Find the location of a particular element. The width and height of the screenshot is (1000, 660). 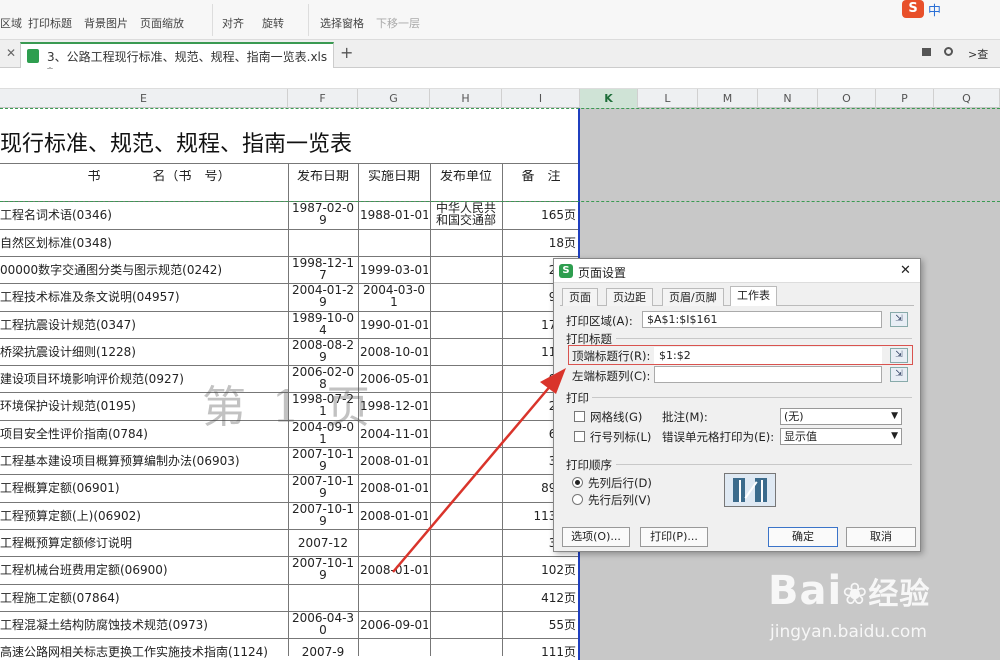

annotation-arrow is located at coordinates (479, 470).